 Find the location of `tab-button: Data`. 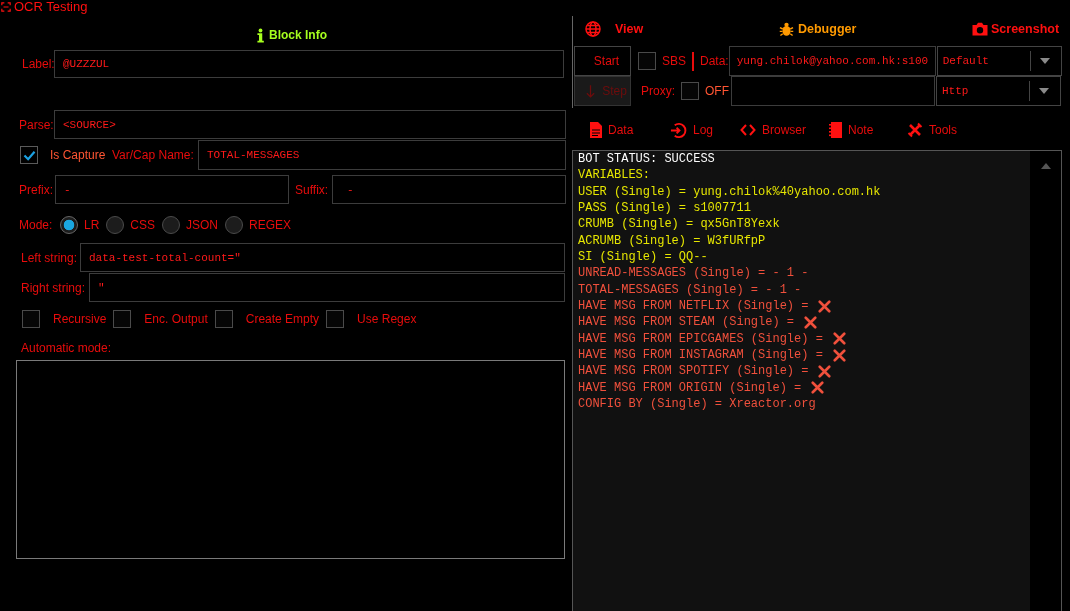

tab-button: Data is located at coordinates (630, 130).